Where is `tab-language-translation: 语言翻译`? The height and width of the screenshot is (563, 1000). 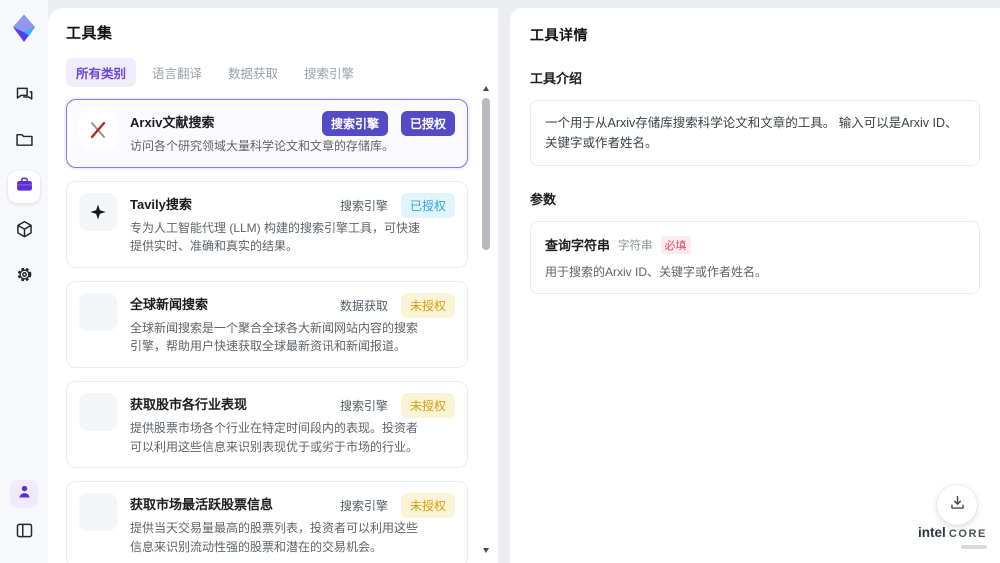
tab-language-translation: 语言翻译 is located at coordinates (177, 72).